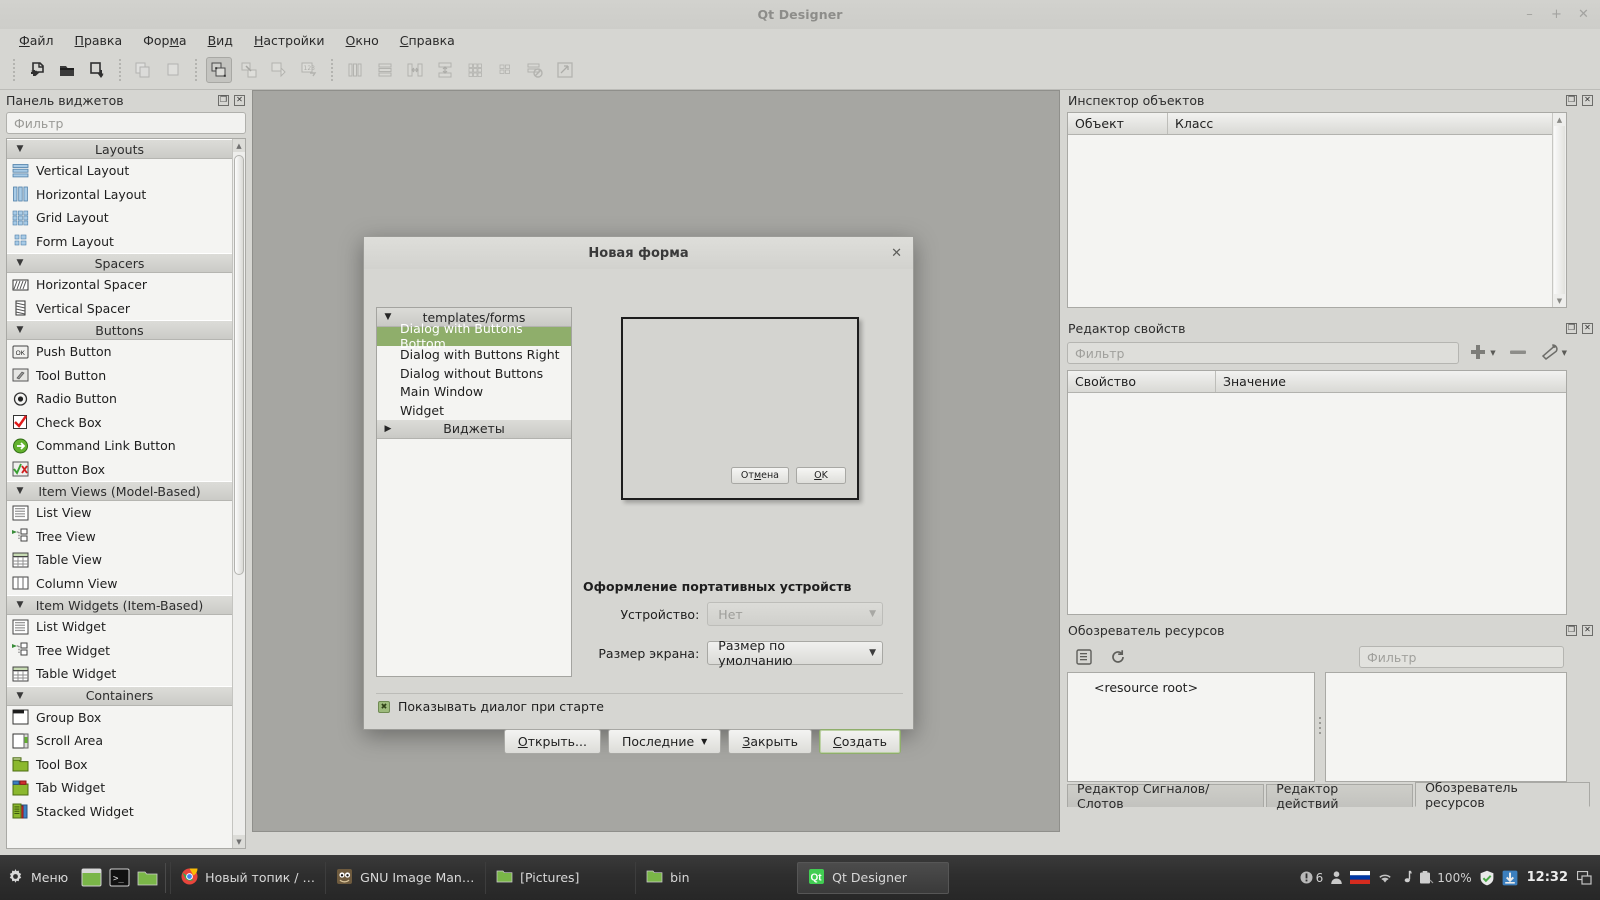 Image resolution: width=1600 pixels, height=900 pixels. Describe the element at coordinates (1406, 877) in the screenshot. I see `audio-icon` at that location.